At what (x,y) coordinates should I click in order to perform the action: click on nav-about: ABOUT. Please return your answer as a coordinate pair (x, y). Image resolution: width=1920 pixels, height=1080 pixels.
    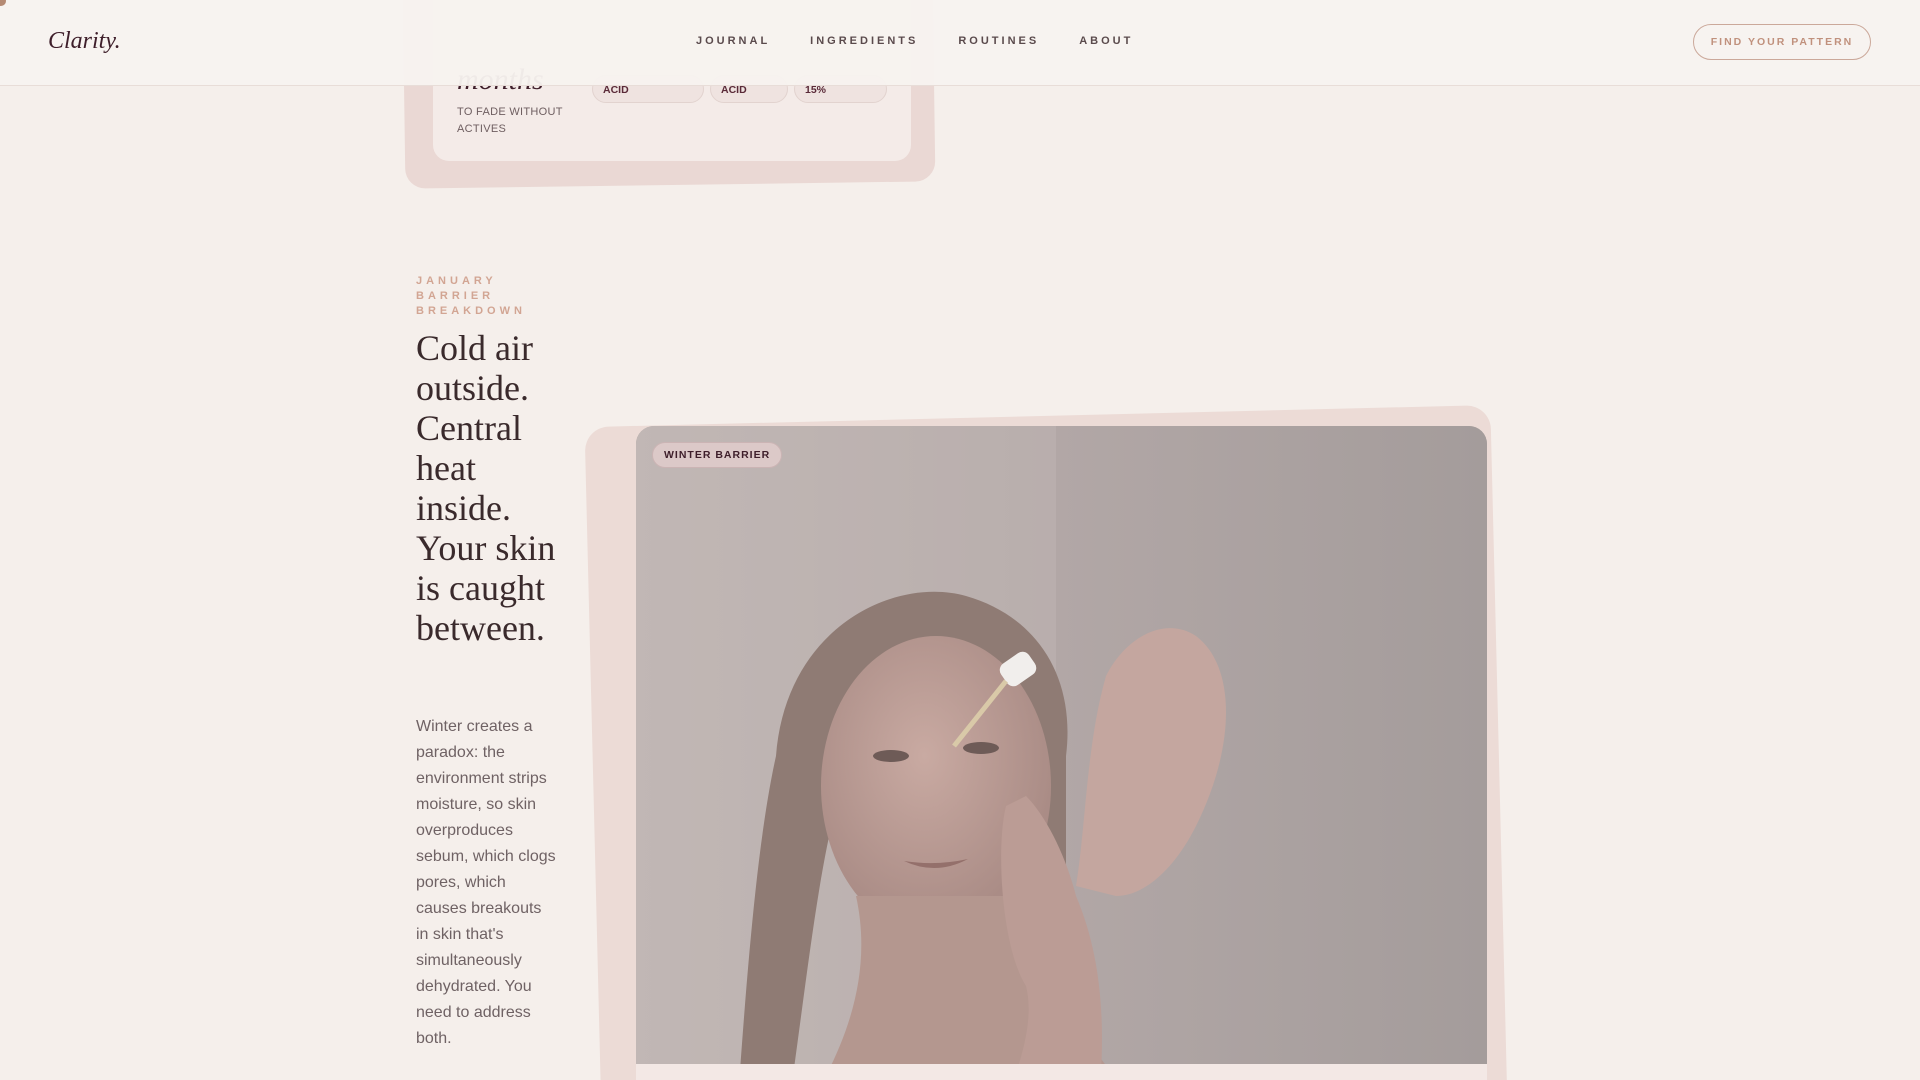
    Looking at the image, I should click on (1106, 41).